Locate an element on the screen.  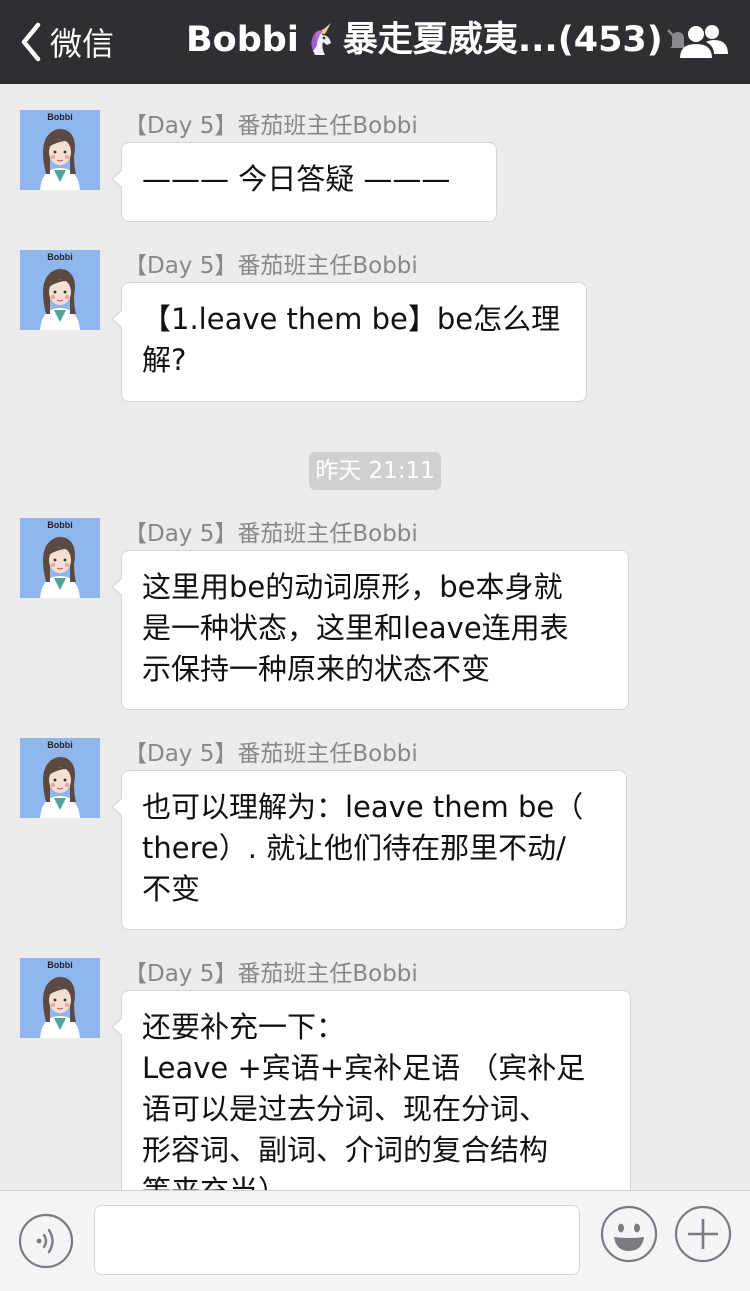
chevron-left-icon is located at coordinates (31, 42).